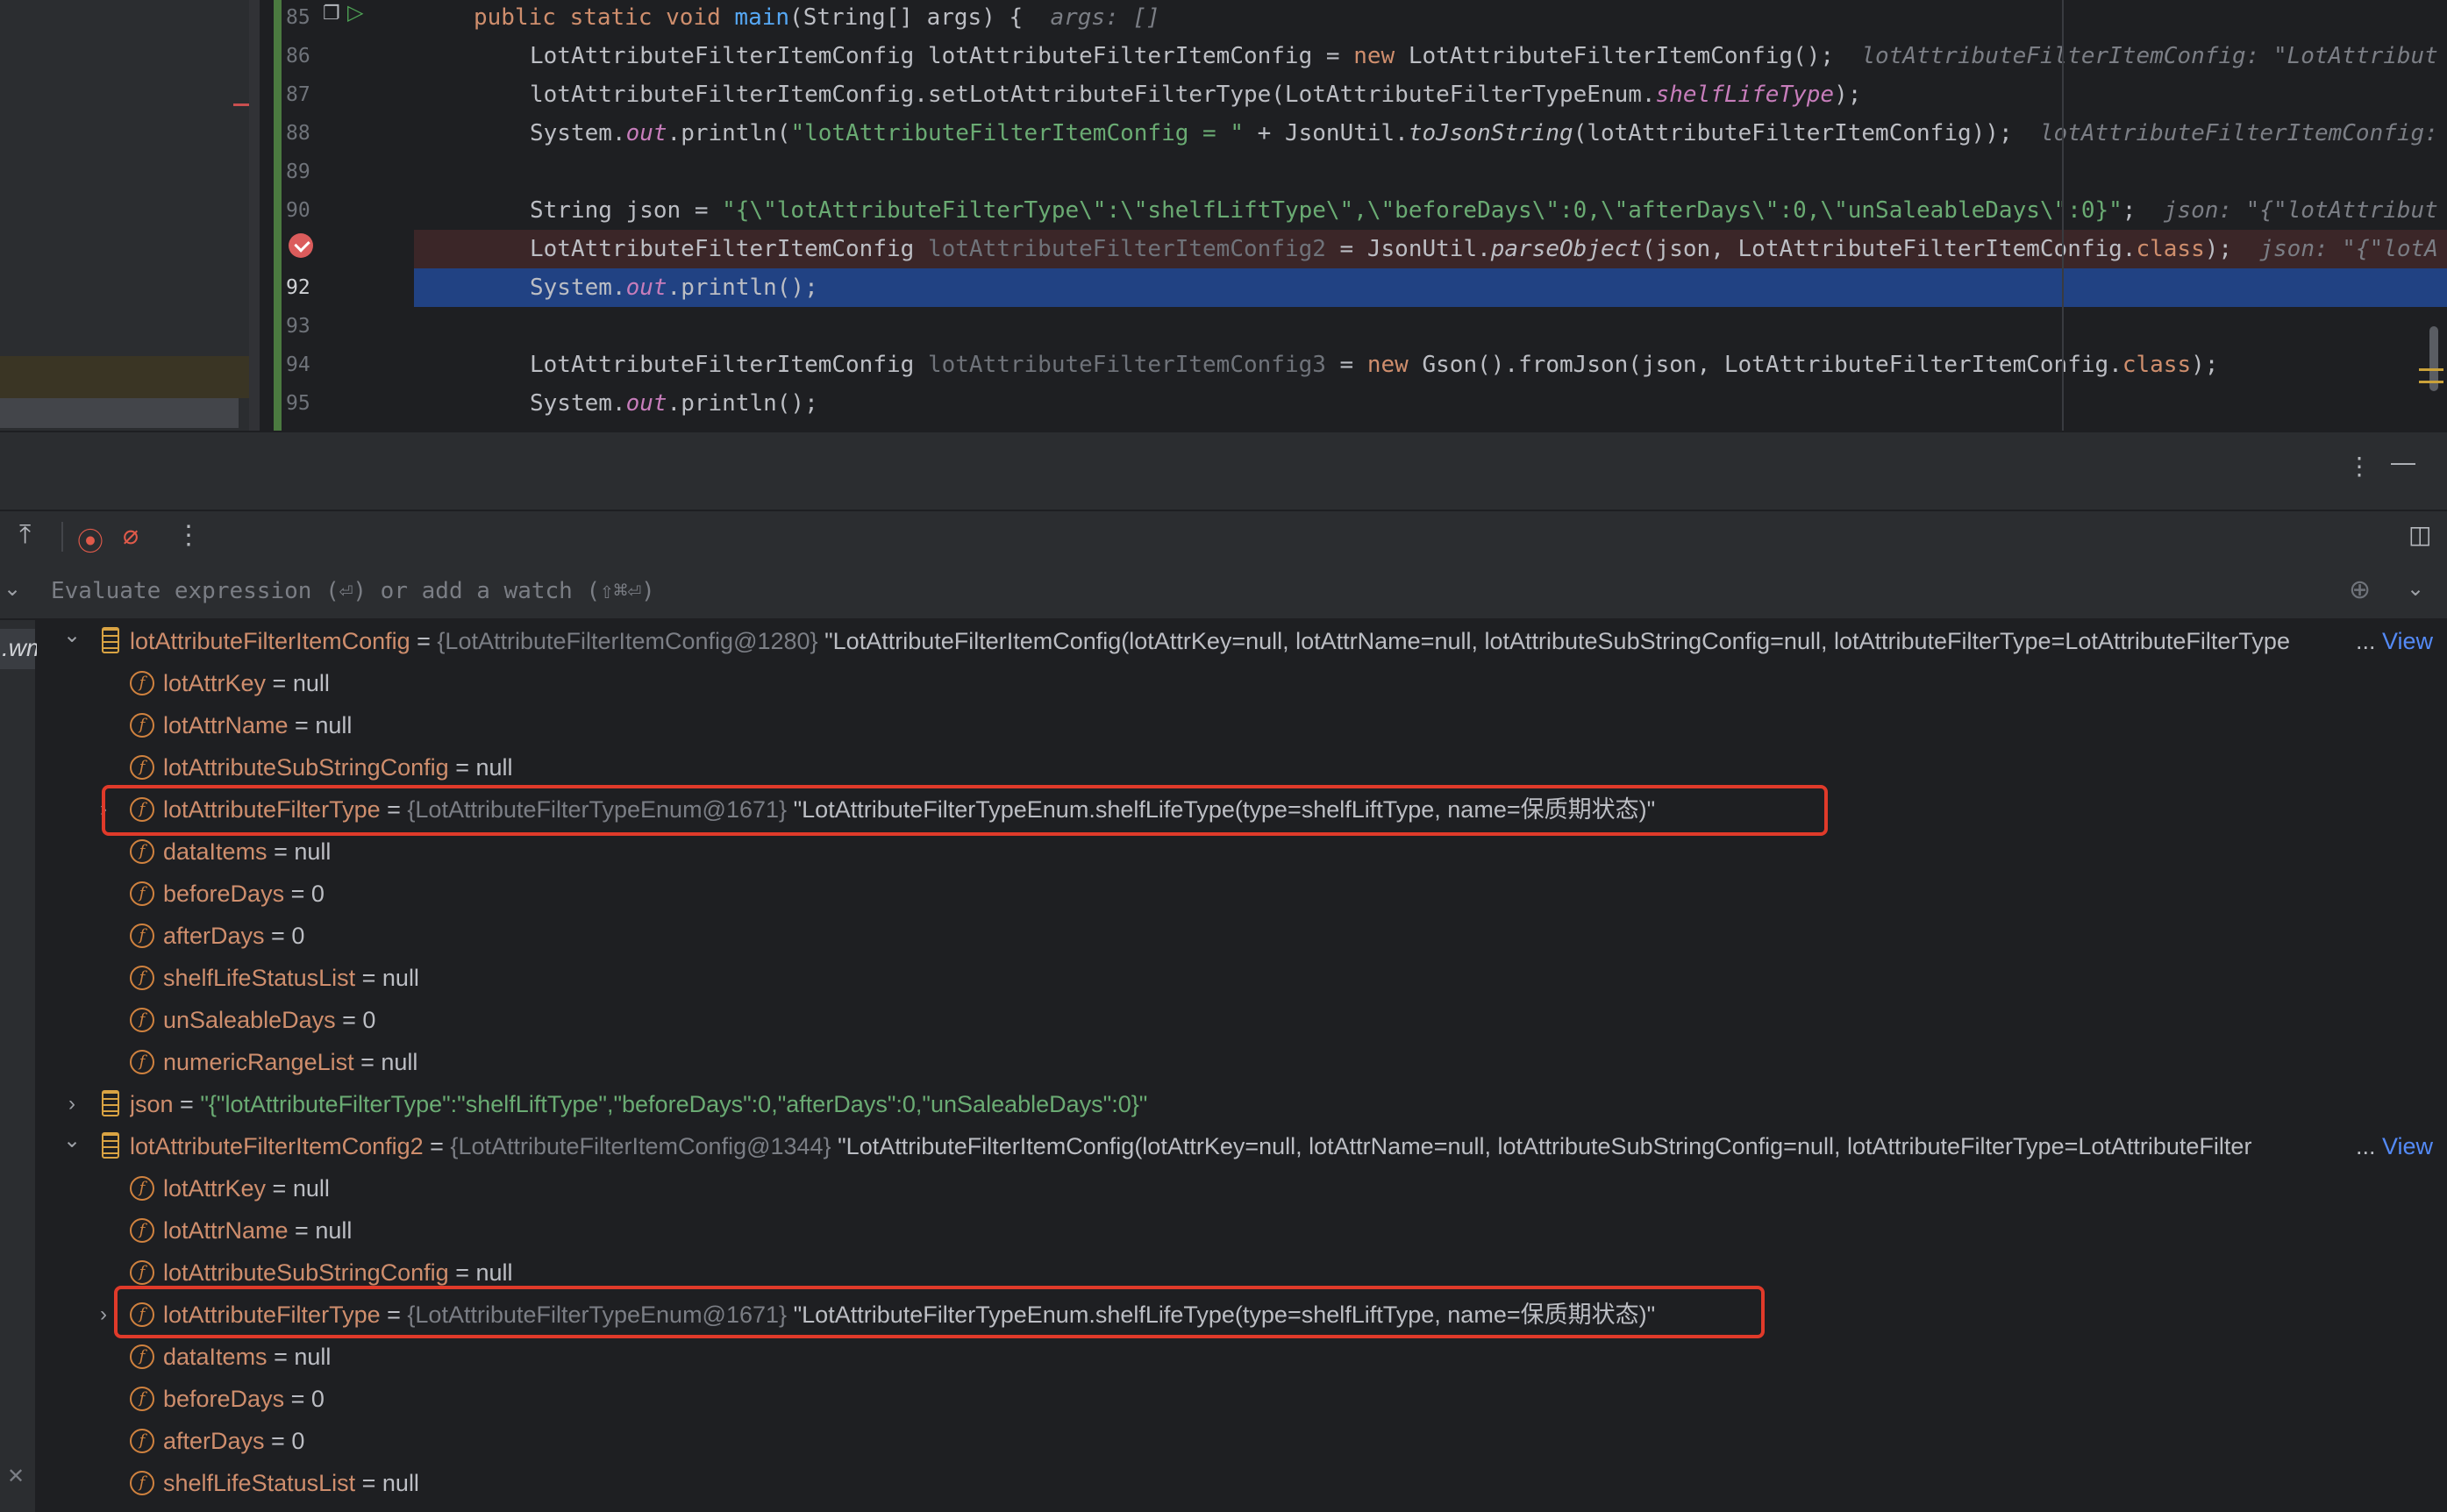 This screenshot has height=1512, width=2447. What do you see at coordinates (2360, 466) in the screenshot?
I see `more-options-icon: ⋮` at bounding box center [2360, 466].